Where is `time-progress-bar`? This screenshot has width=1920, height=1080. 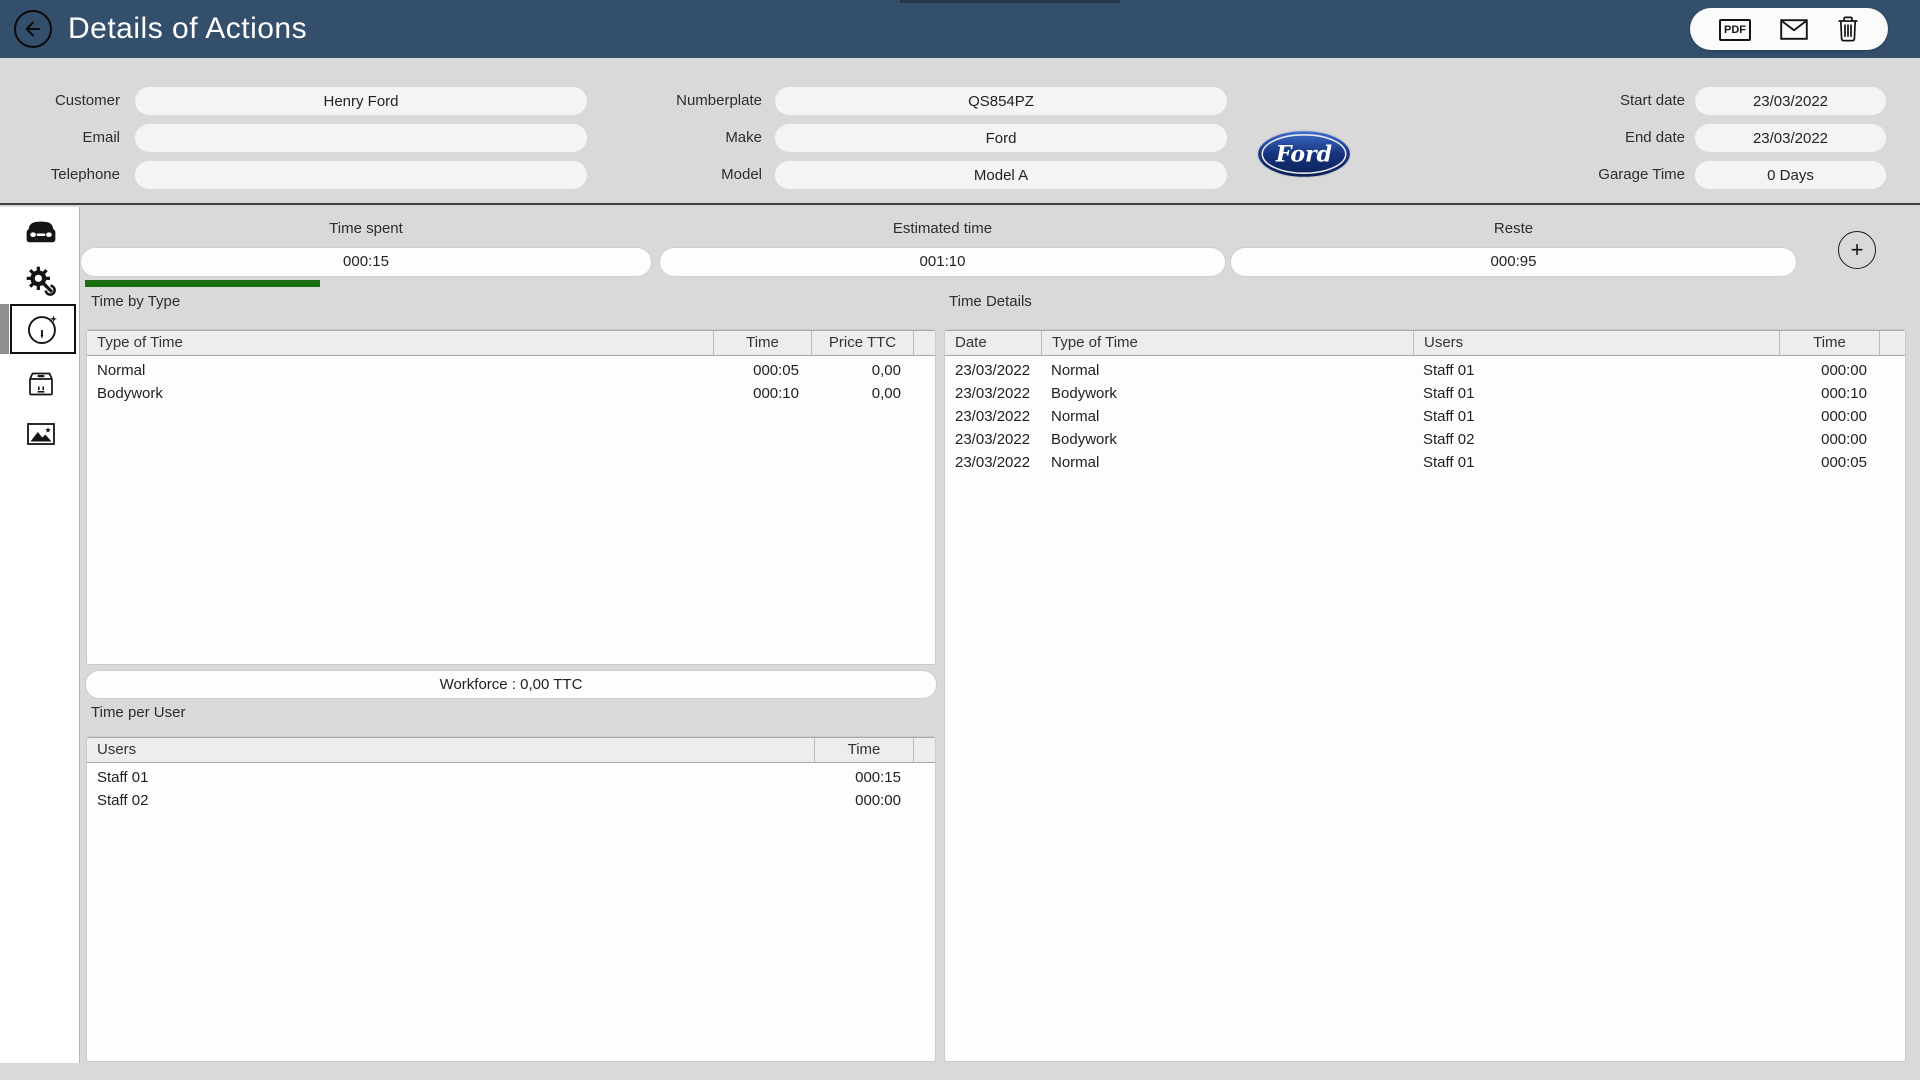
time-progress-bar is located at coordinates (202, 283).